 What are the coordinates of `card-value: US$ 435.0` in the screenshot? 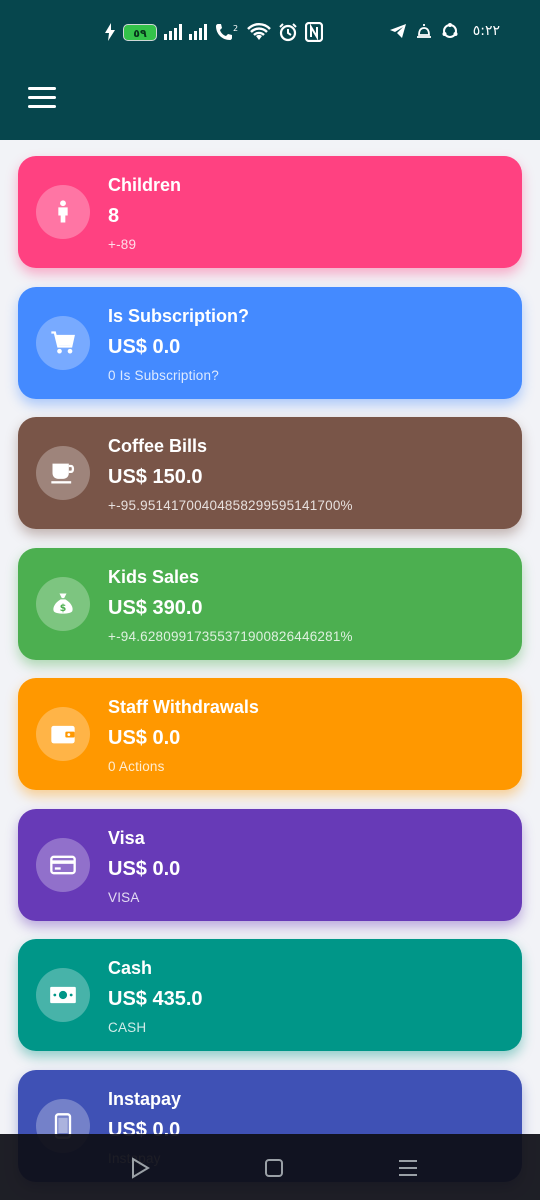 It's located at (155, 999).